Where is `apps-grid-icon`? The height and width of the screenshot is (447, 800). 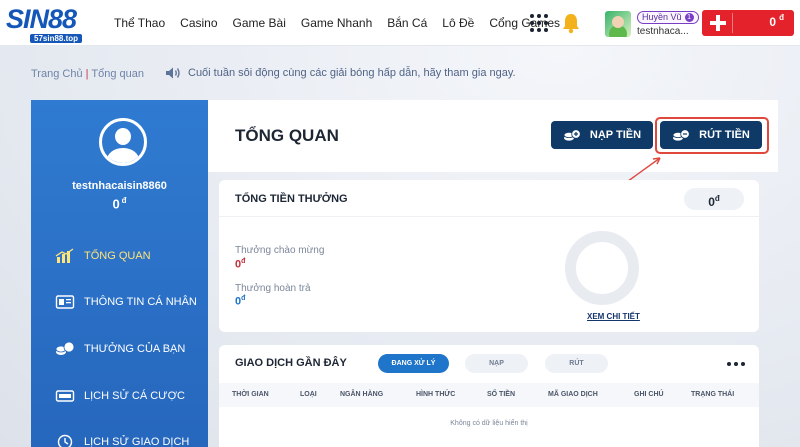 apps-grid-icon is located at coordinates (539, 23).